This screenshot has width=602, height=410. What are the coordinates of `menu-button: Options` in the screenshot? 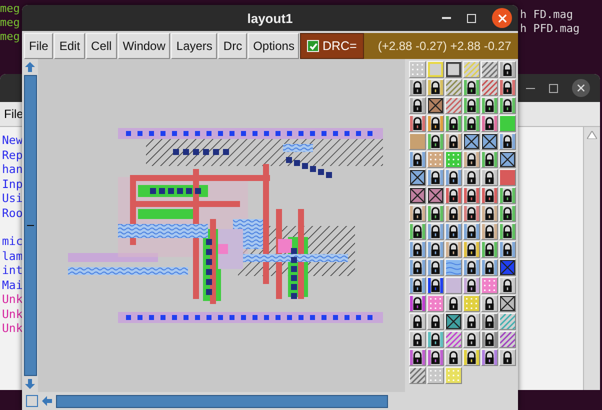 It's located at (274, 46).